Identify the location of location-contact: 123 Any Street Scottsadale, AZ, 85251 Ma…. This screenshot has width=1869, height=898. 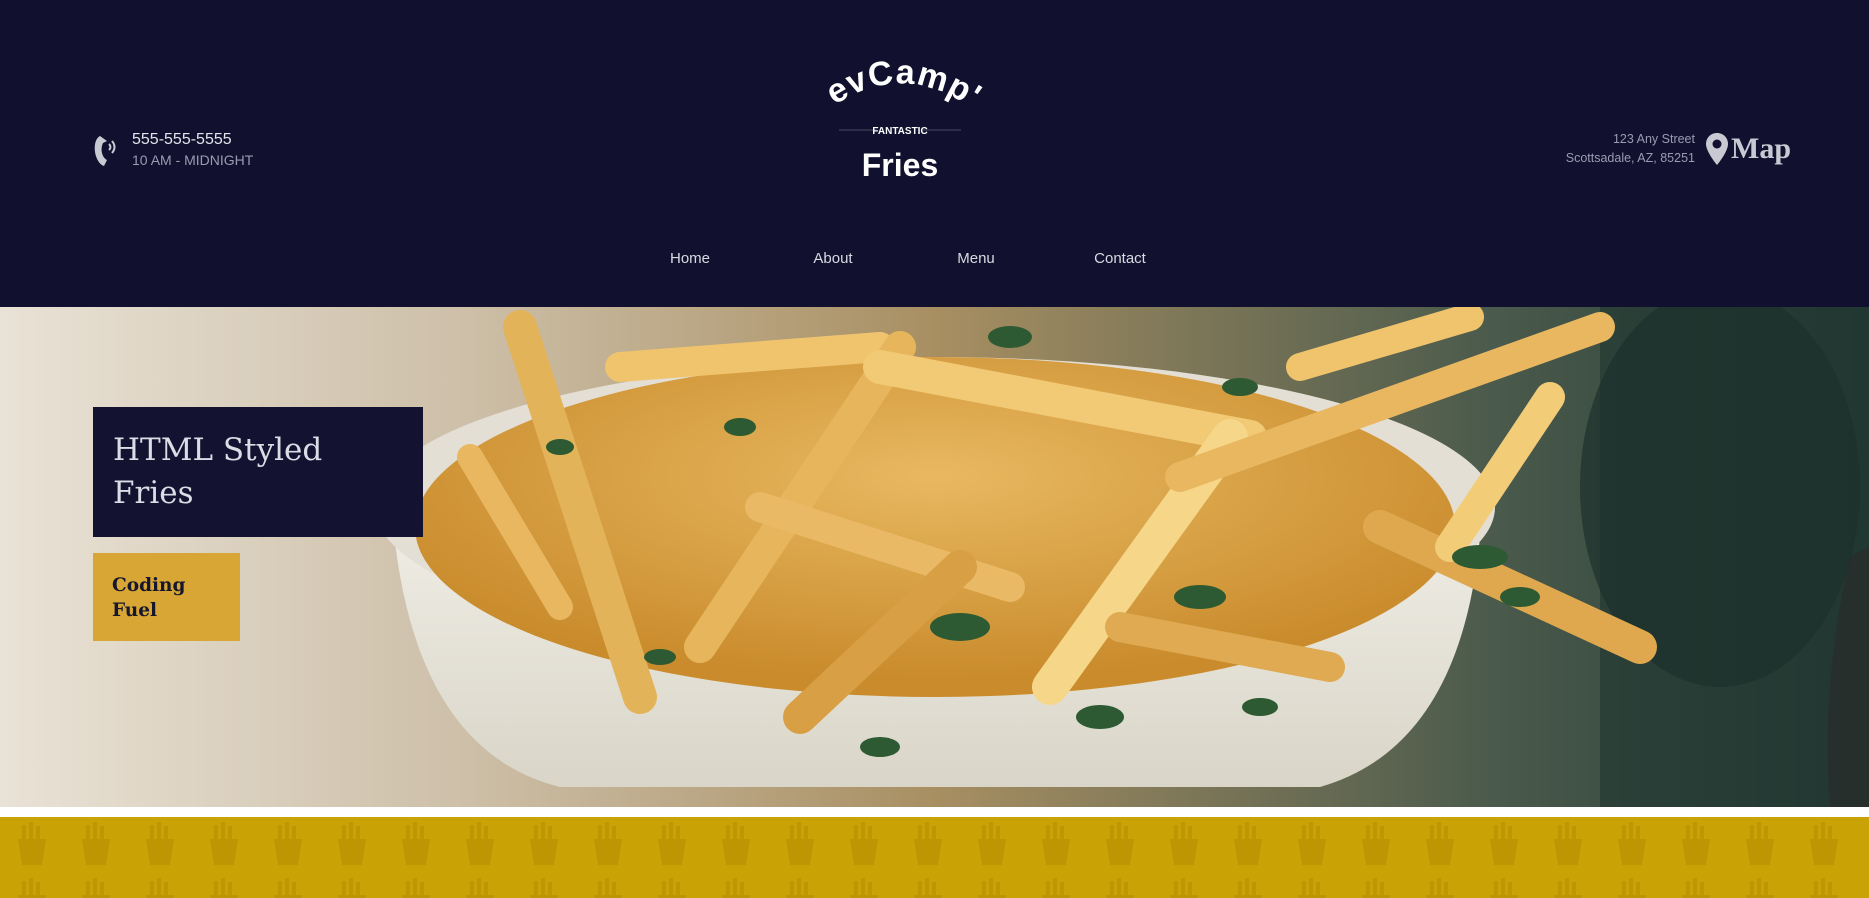
(1678, 149).